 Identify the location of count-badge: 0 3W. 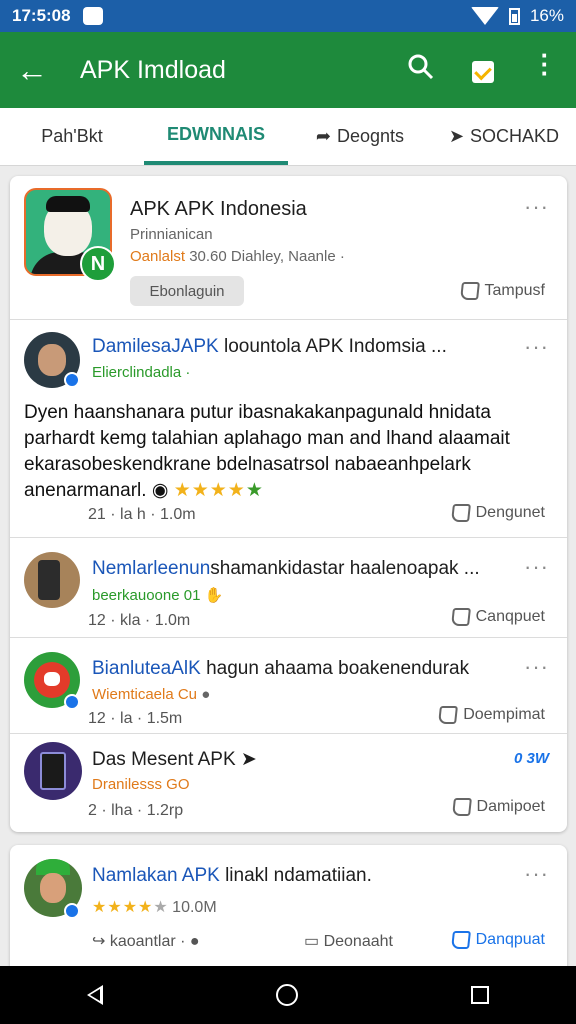
(531, 758).